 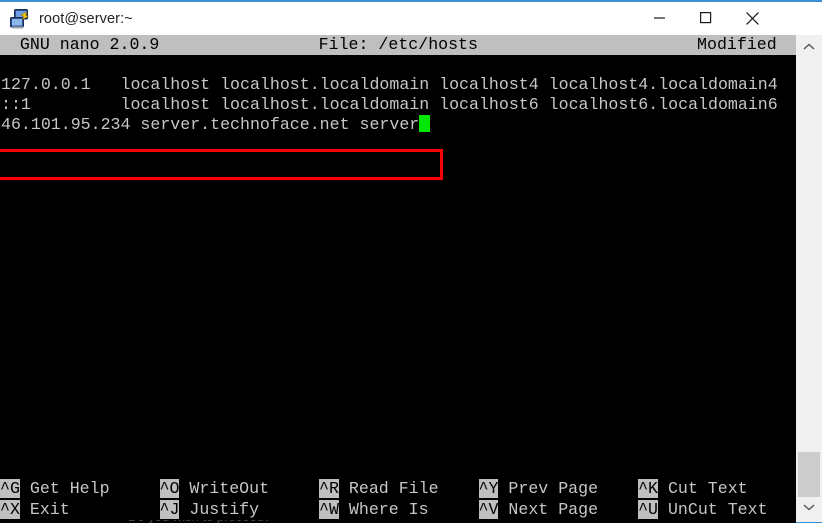 I want to click on shortcut-key: ^J, so click(x=169, y=509).